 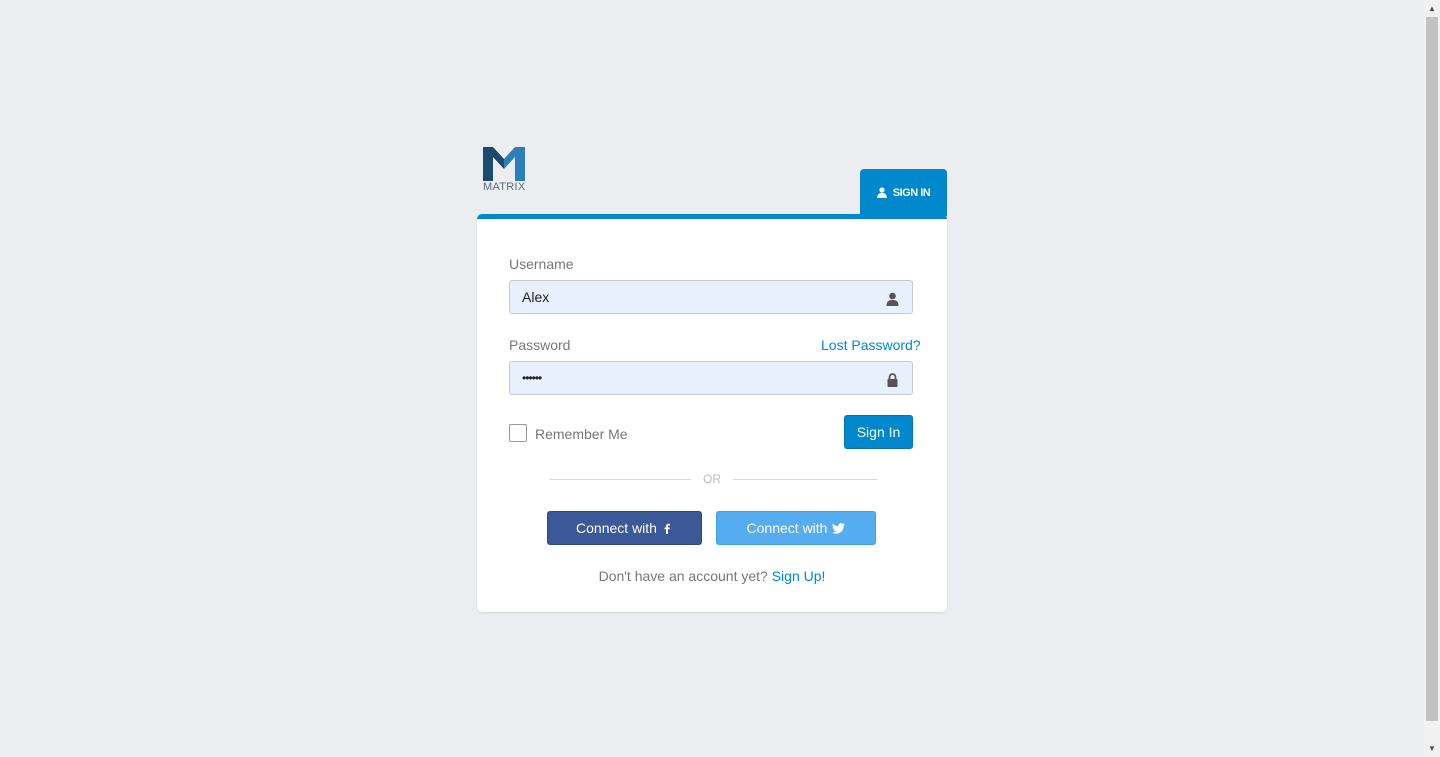 I want to click on remember-me-checkbox, so click(x=518, y=433).